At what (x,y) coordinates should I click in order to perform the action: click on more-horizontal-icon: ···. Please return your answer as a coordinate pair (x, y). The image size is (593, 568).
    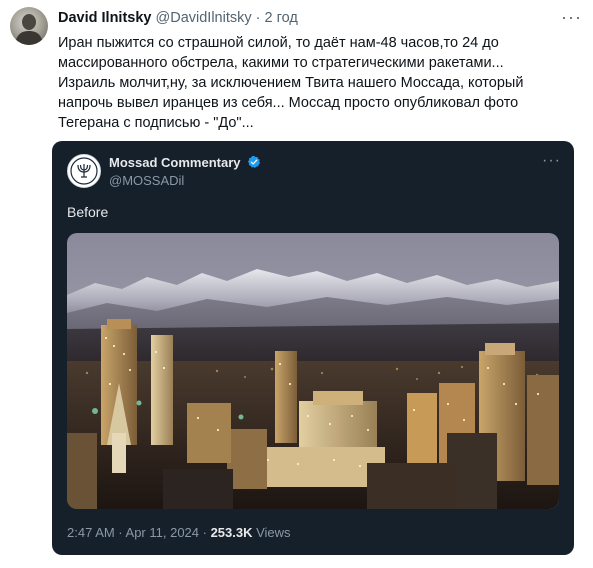
    Looking at the image, I should click on (571, 17).